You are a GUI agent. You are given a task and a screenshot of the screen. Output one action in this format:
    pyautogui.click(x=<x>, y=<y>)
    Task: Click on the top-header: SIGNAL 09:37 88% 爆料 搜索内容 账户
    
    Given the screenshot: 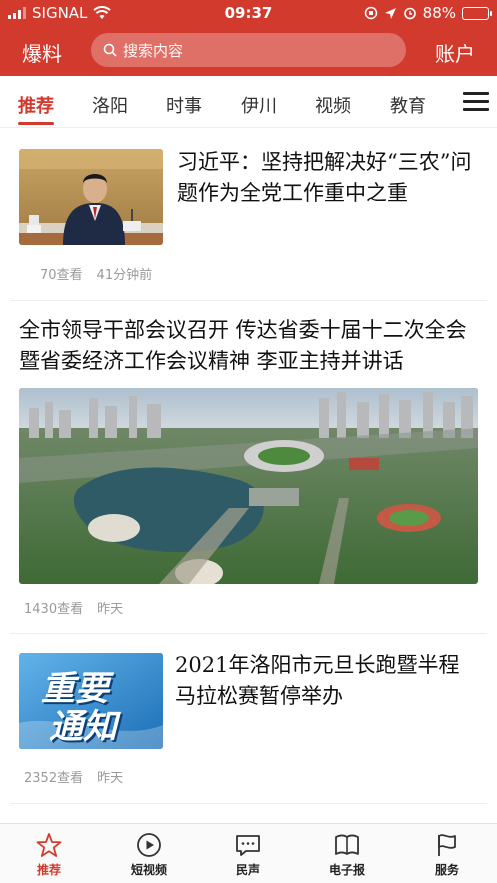 What is the action you would take?
    pyautogui.click(x=248, y=38)
    